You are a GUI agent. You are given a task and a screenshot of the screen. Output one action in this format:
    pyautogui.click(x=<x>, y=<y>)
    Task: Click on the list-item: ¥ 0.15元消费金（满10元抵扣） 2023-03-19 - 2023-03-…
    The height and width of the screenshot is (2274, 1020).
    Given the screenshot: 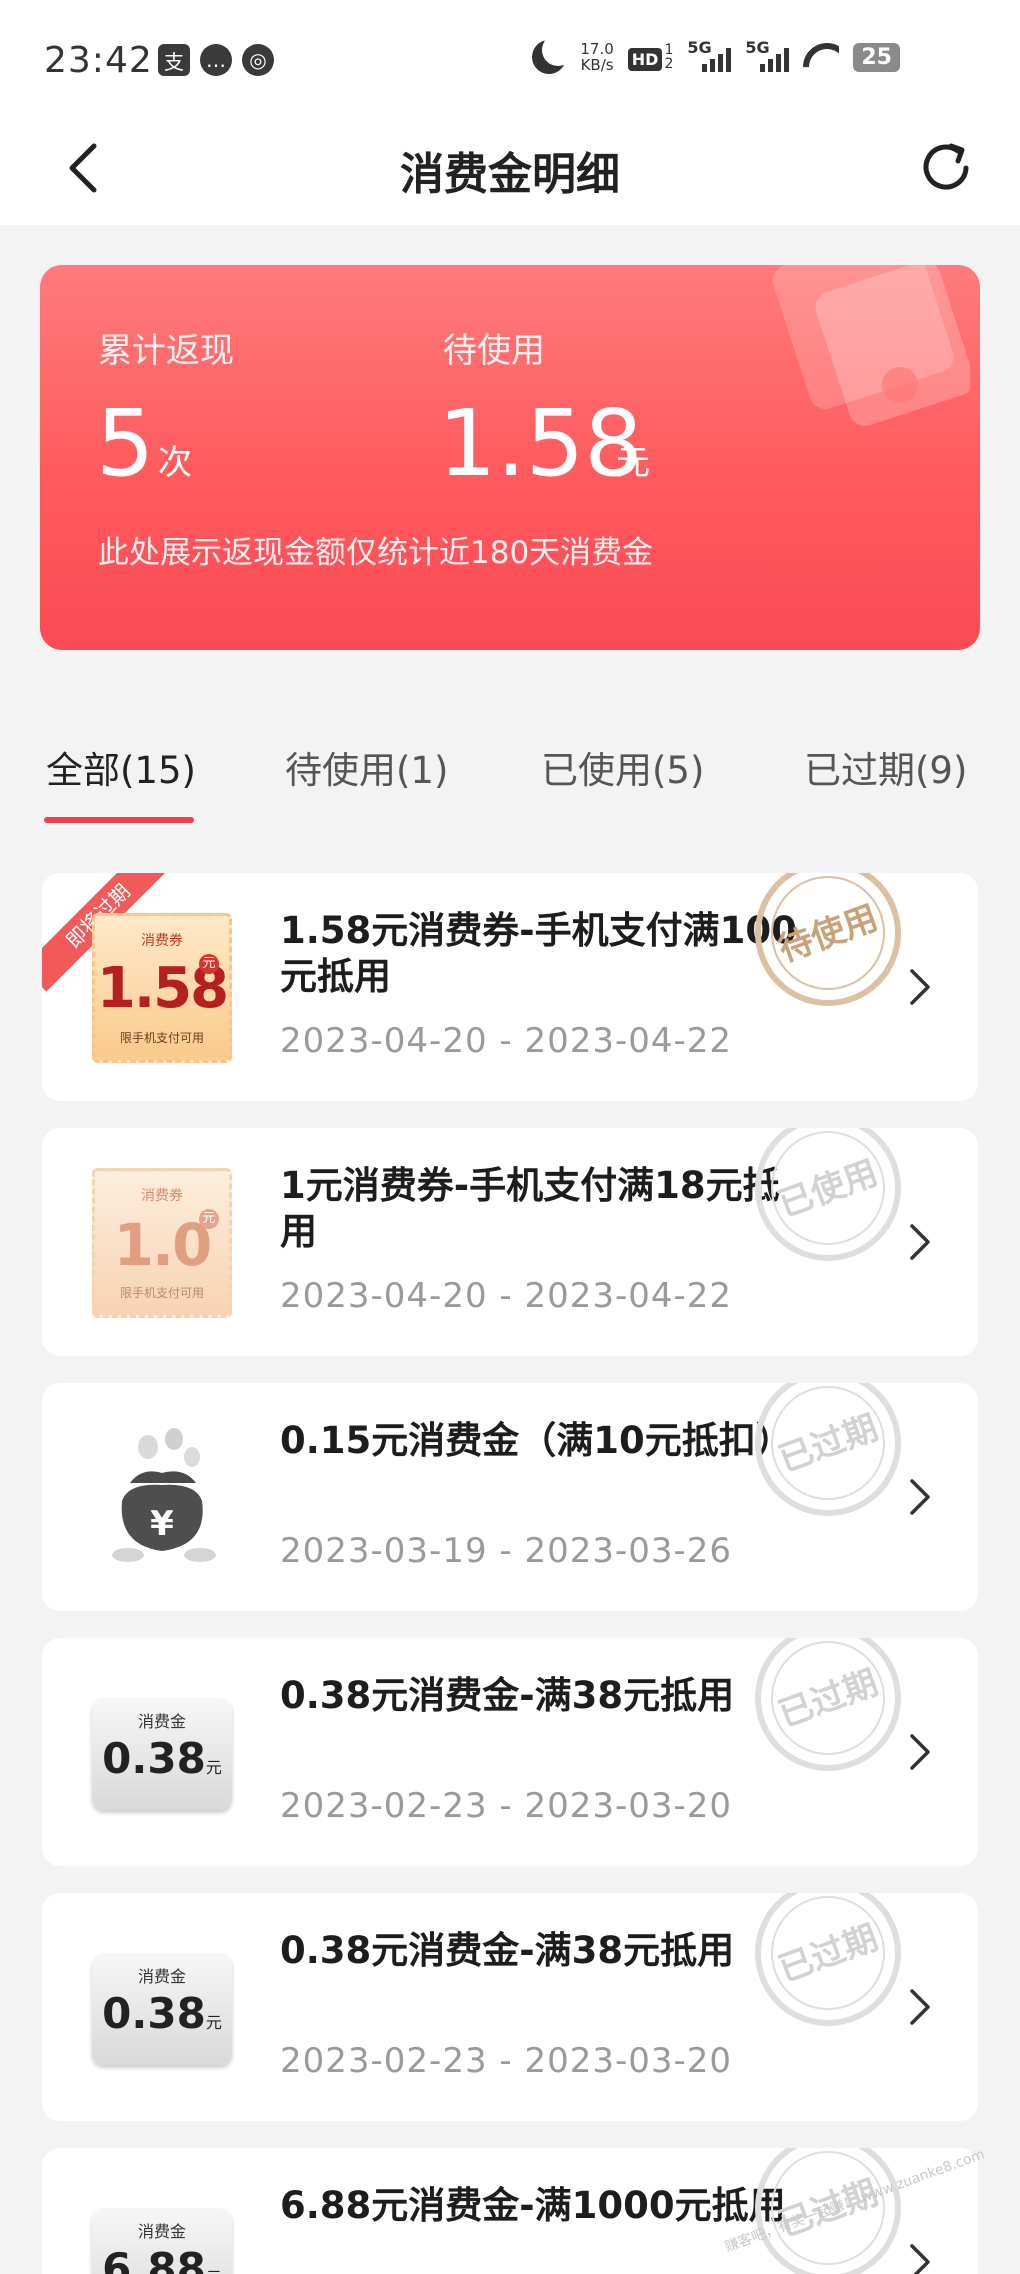 What is the action you would take?
    pyautogui.click(x=510, y=1497)
    